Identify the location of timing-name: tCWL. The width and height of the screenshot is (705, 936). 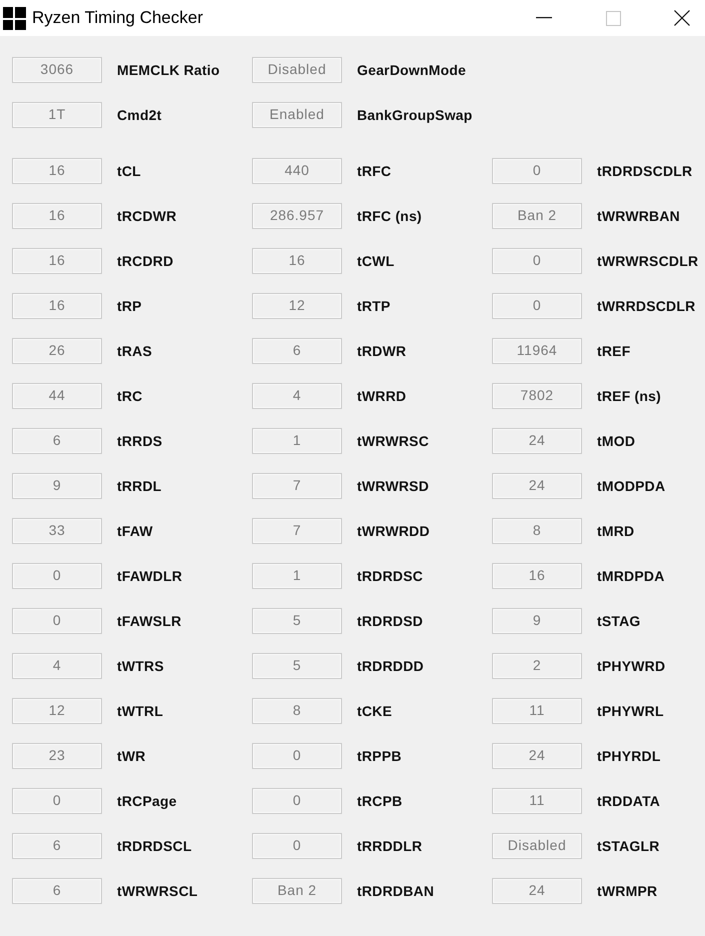
(375, 261).